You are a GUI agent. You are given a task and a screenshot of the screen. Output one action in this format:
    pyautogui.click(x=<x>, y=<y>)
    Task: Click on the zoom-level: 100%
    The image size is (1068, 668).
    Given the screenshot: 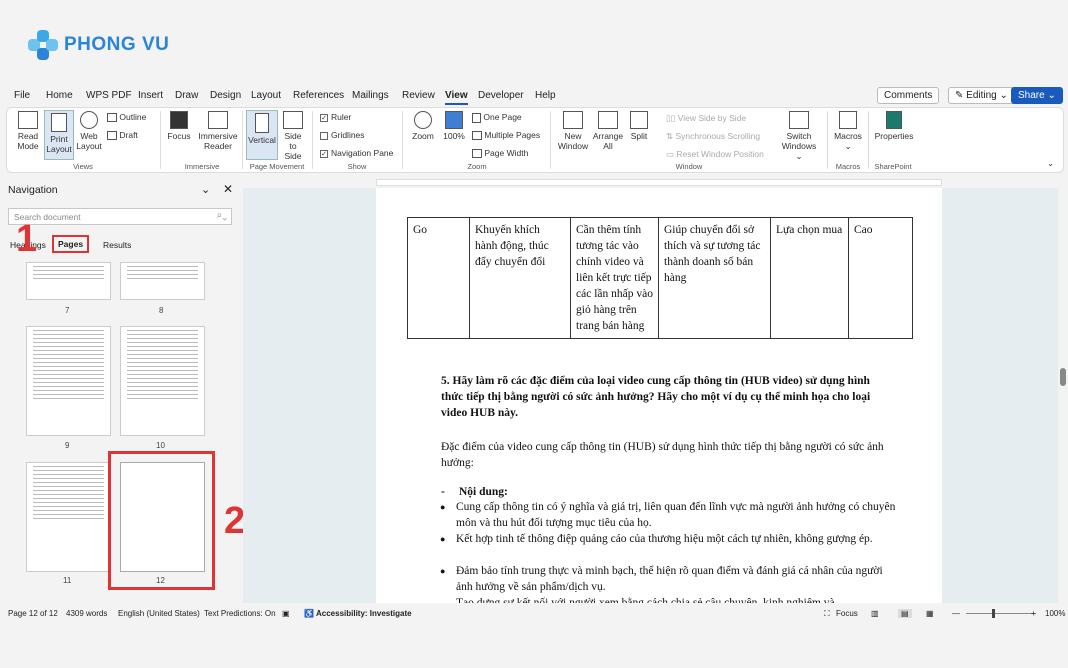 What is the action you would take?
    pyautogui.click(x=1055, y=613)
    